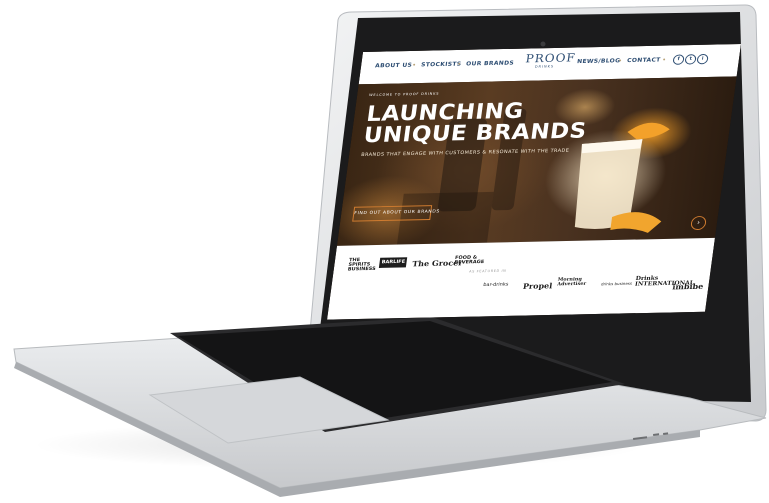 This screenshot has height=503, width=769. I want to click on press-logo-propel: Propel, so click(537, 285).